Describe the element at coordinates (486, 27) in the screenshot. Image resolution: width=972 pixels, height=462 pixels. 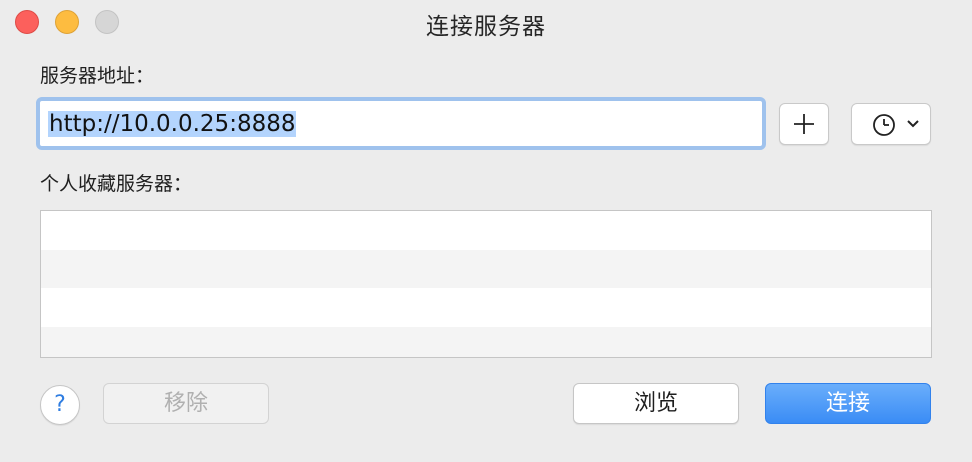
I see `window-title: 连接服务器` at that location.